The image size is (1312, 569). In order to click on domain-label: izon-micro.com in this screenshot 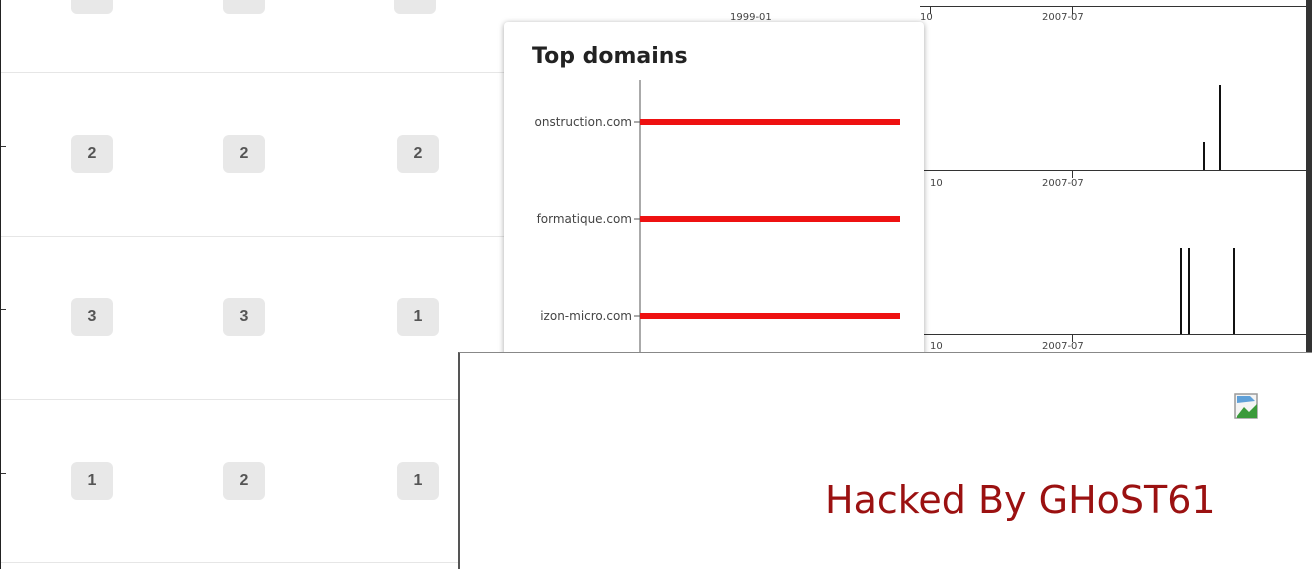, I will do `click(586, 316)`.